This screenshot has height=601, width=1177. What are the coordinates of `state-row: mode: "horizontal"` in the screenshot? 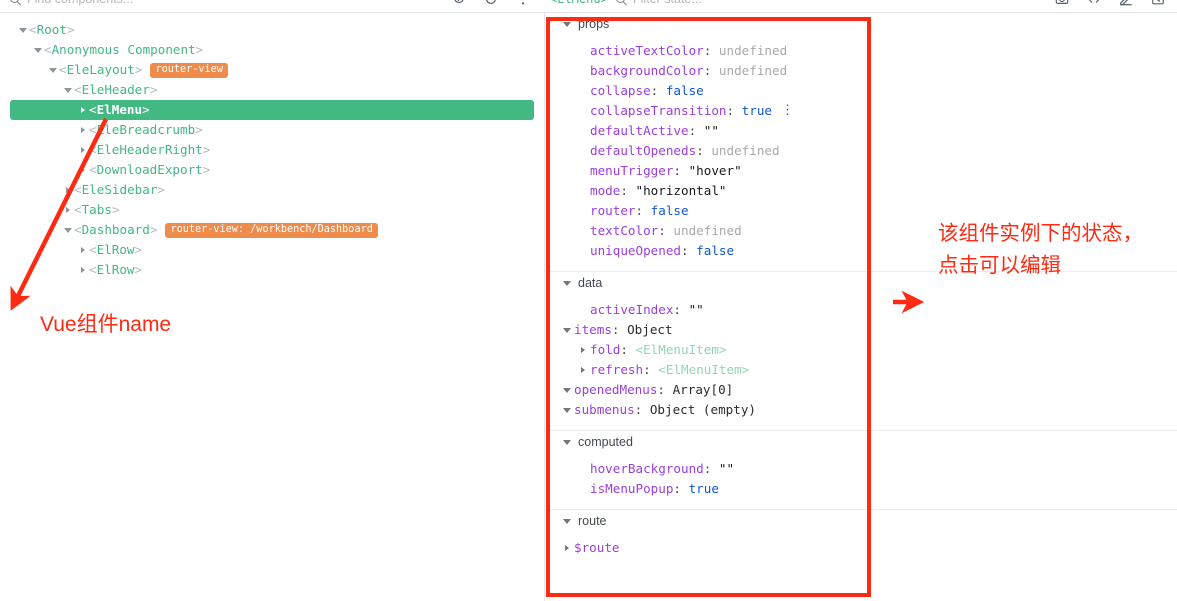 It's located at (861, 191).